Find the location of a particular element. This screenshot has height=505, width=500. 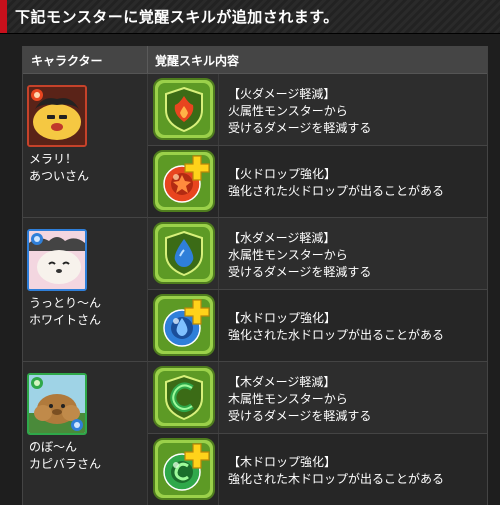

character-cell: うっとり～ん ホワイトさん is located at coordinates (85, 290).